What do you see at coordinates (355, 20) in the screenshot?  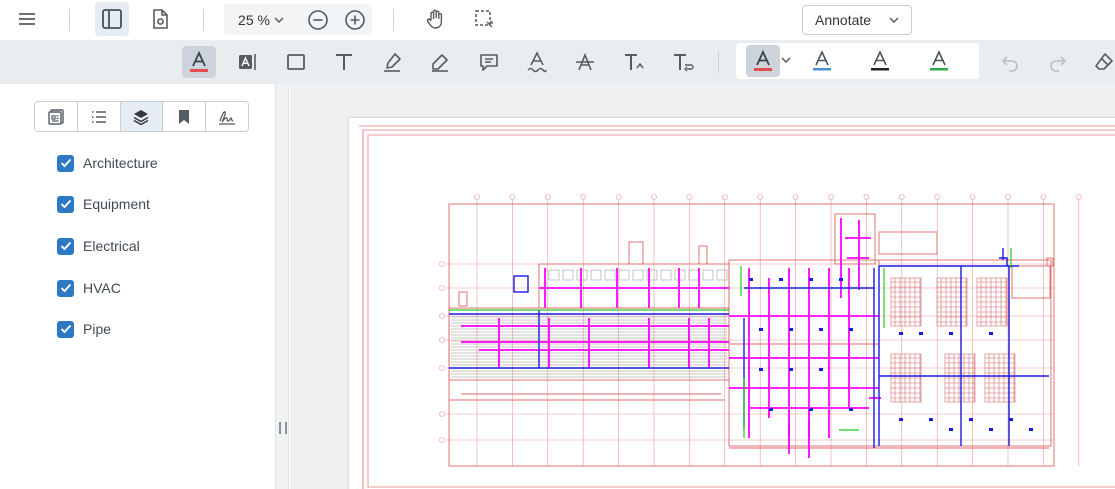 I see `zoom-in-button` at bounding box center [355, 20].